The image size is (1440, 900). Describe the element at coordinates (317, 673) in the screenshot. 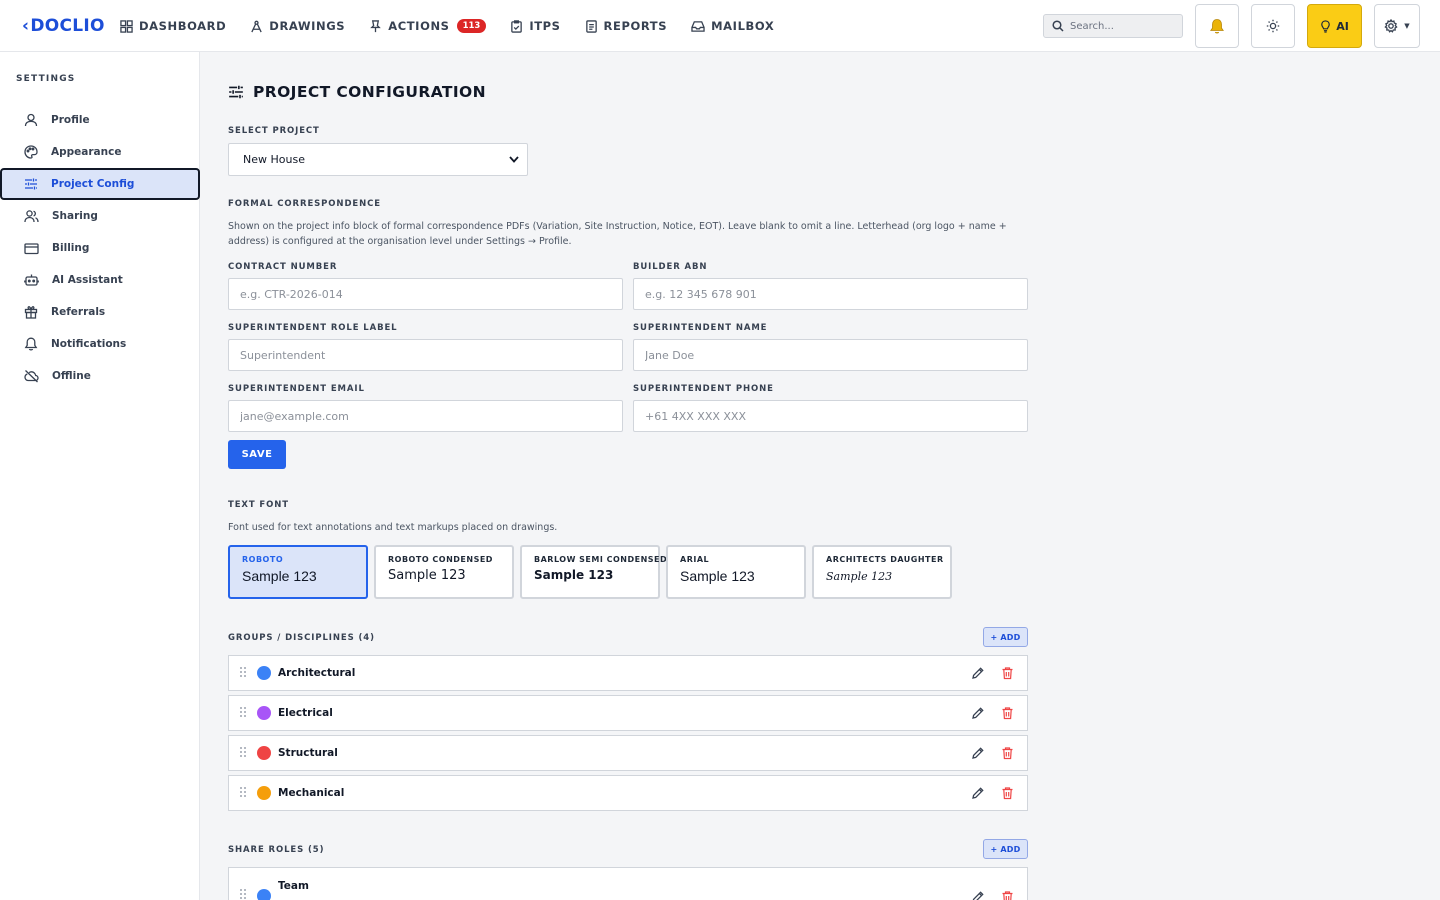

I see `group-name: Architectural` at that location.